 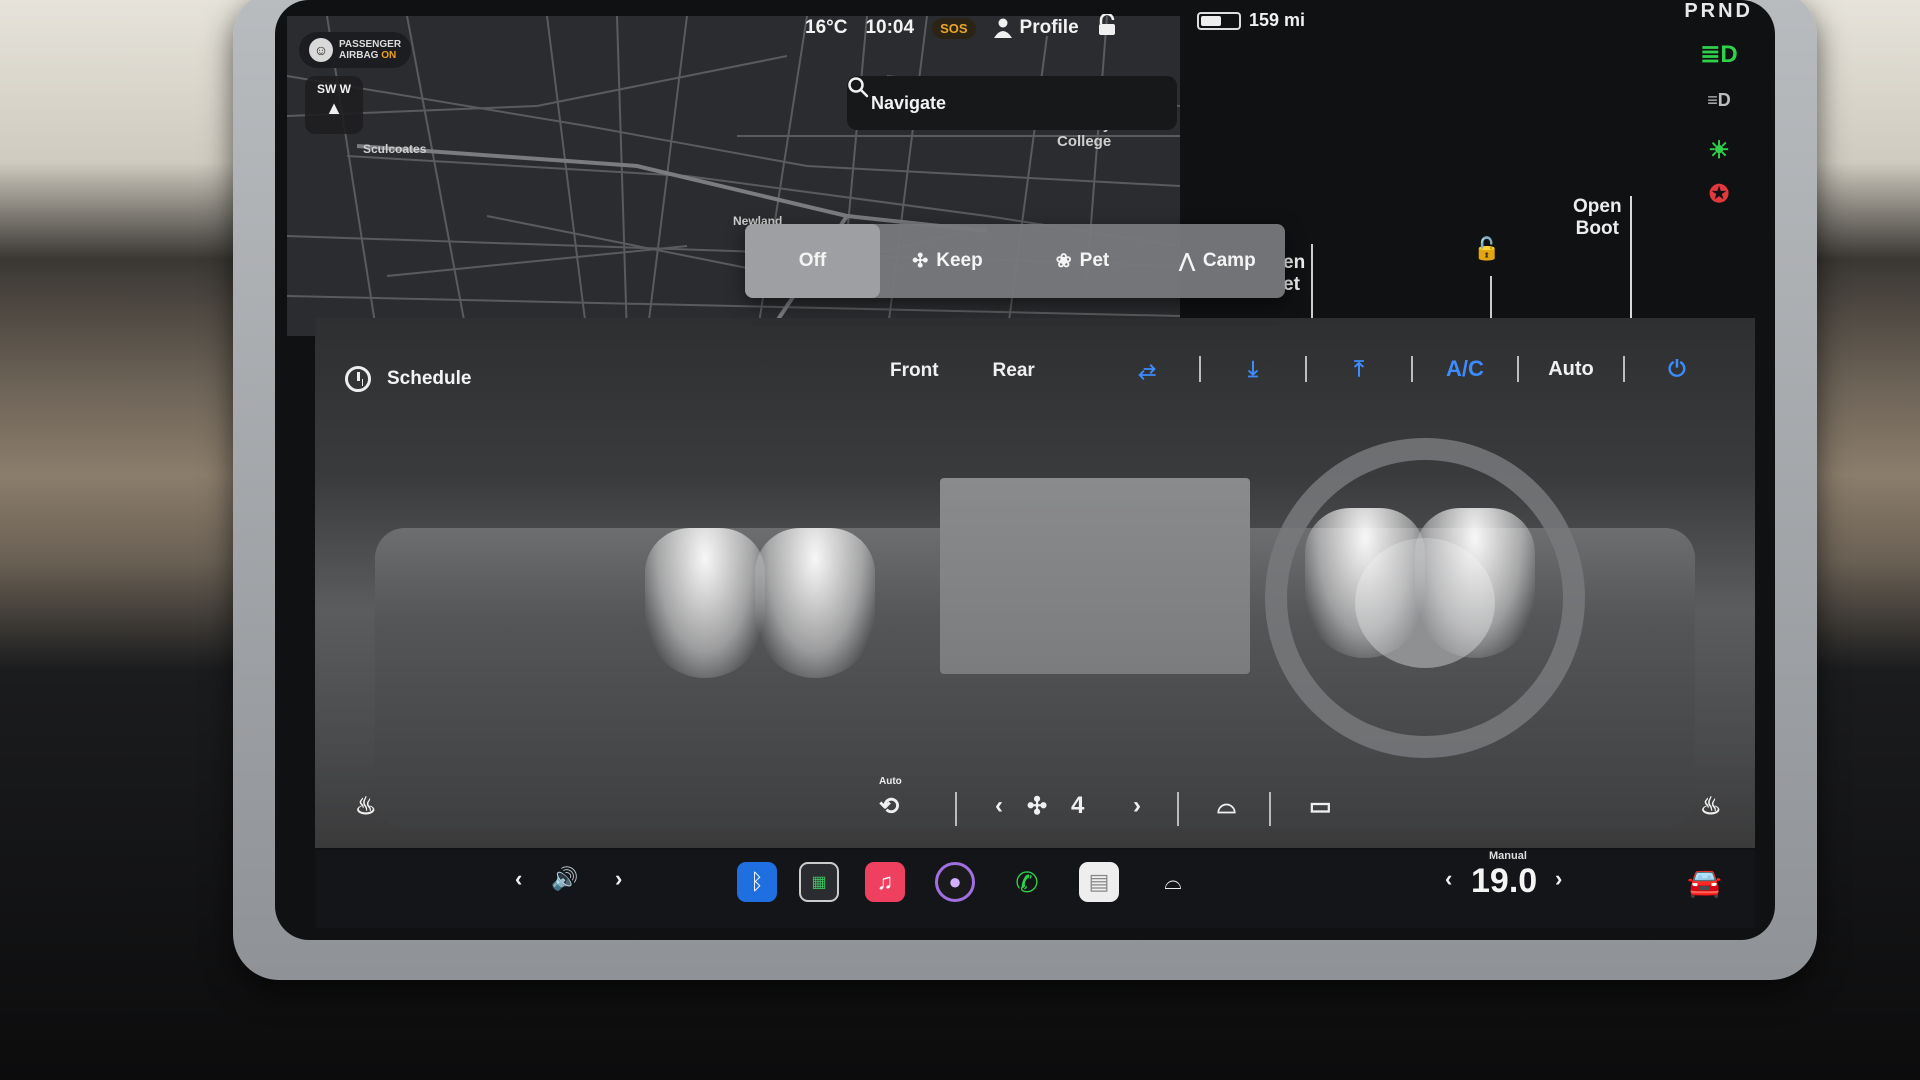 I want to click on clock-time: 10:04, so click(x=890, y=27).